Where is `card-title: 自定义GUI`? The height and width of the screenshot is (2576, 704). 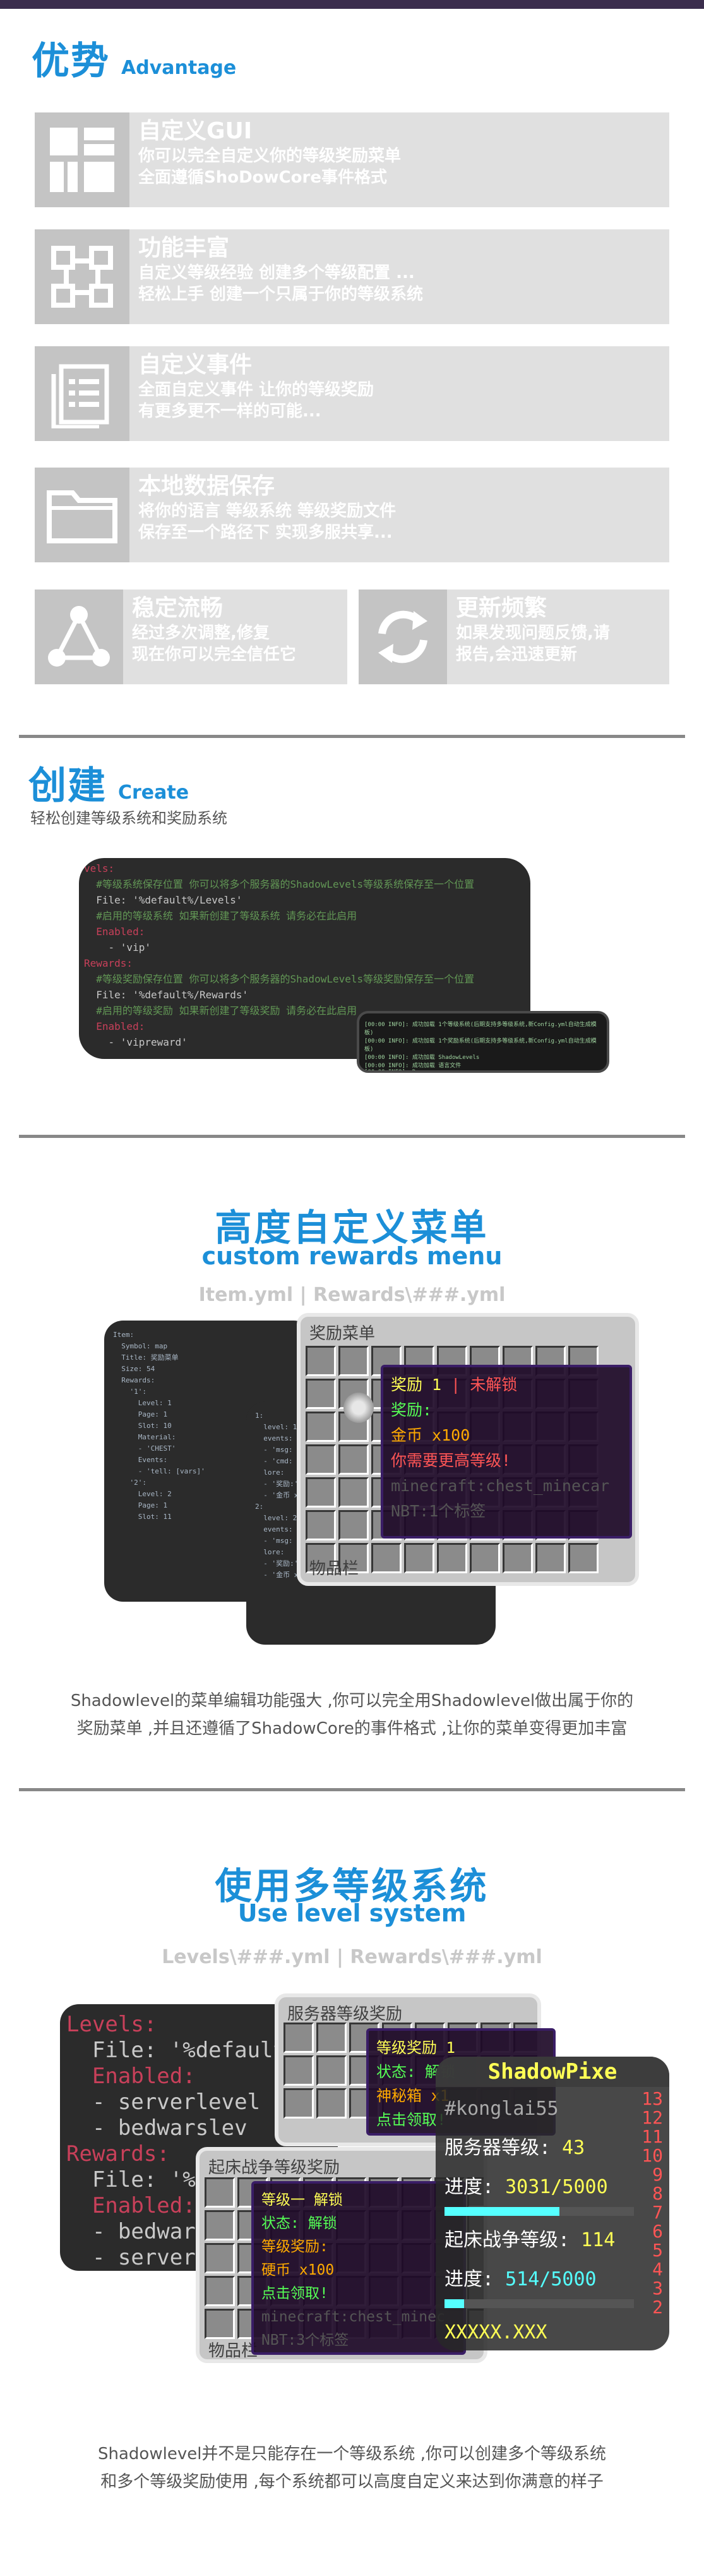
card-title: 自定义GUI is located at coordinates (195, 131).